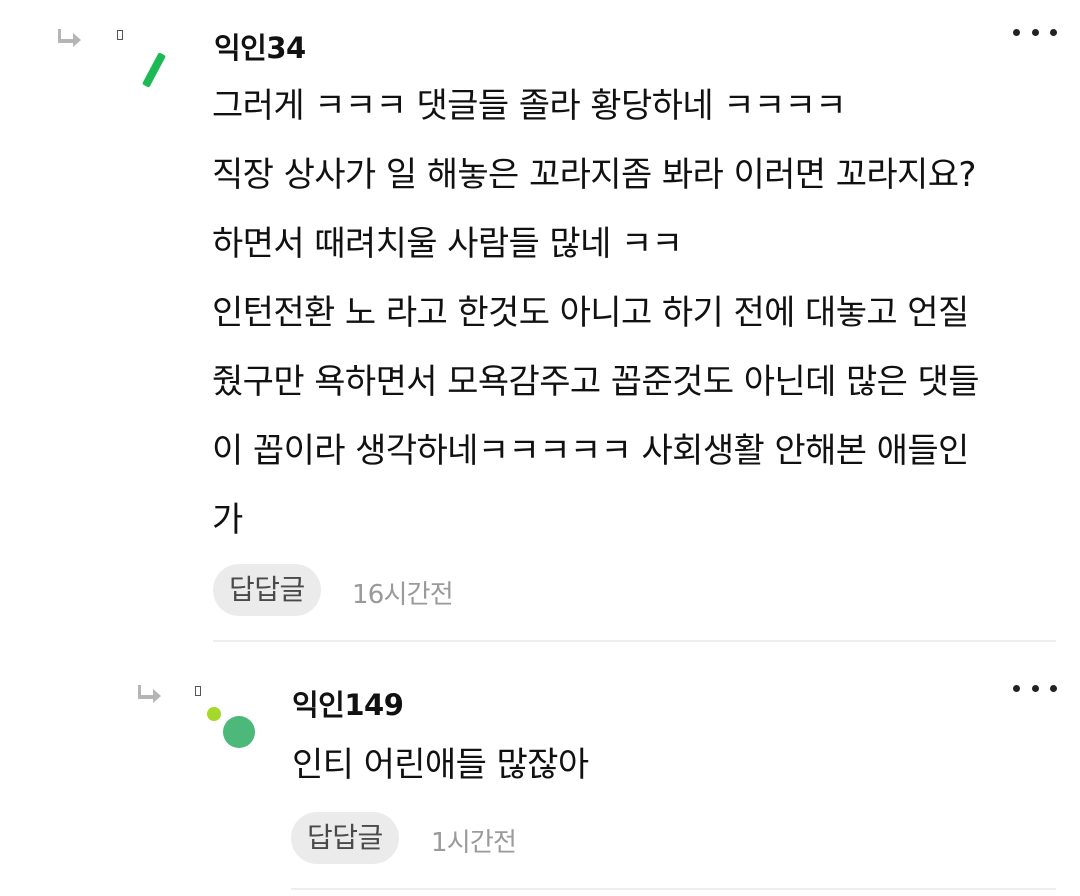  Describe the element at coordinates (348, 703) in the screenshot. I see `comment-author: 익인149` at that location.